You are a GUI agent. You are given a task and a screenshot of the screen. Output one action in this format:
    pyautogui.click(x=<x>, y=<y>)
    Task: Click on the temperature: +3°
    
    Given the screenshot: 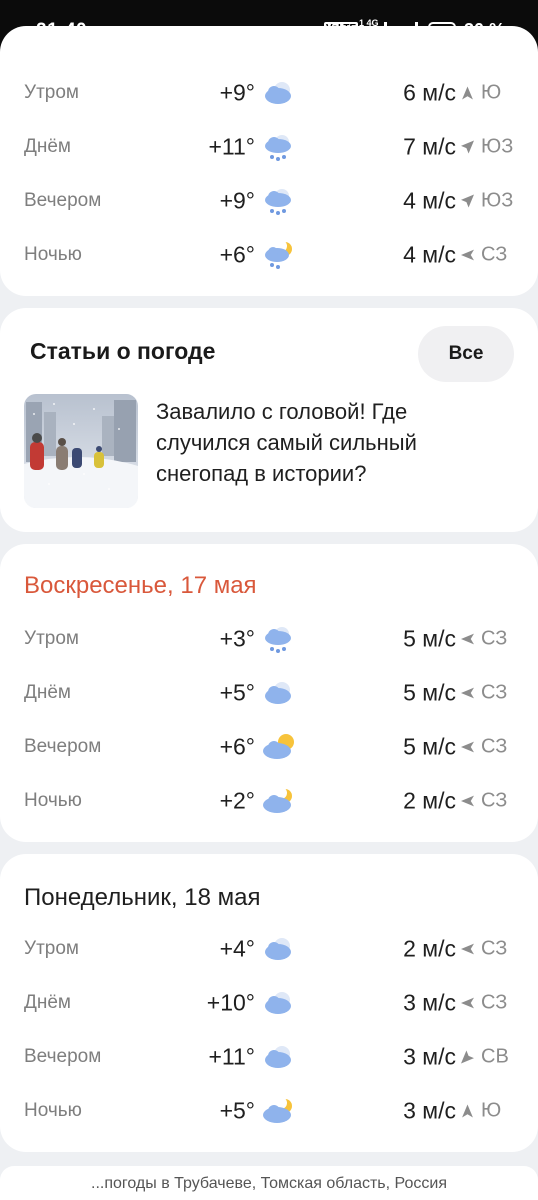 What is the action you would take?
    pyautogui.click(x=237, y=638)
    